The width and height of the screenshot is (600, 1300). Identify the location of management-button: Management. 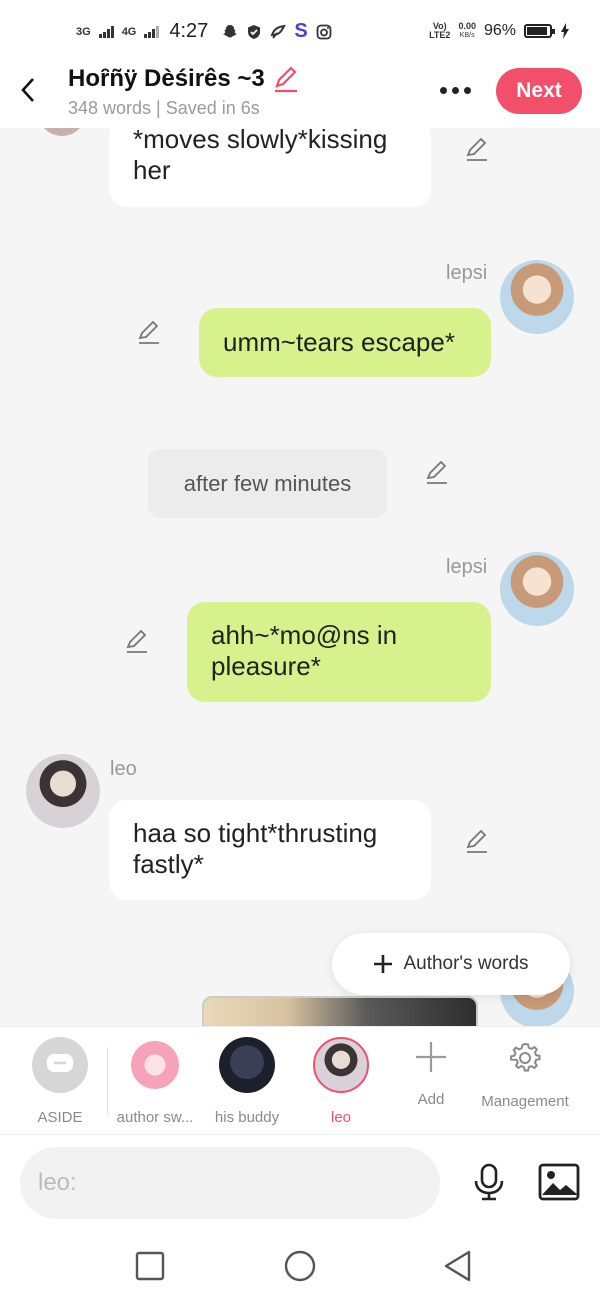
(525, 1075).